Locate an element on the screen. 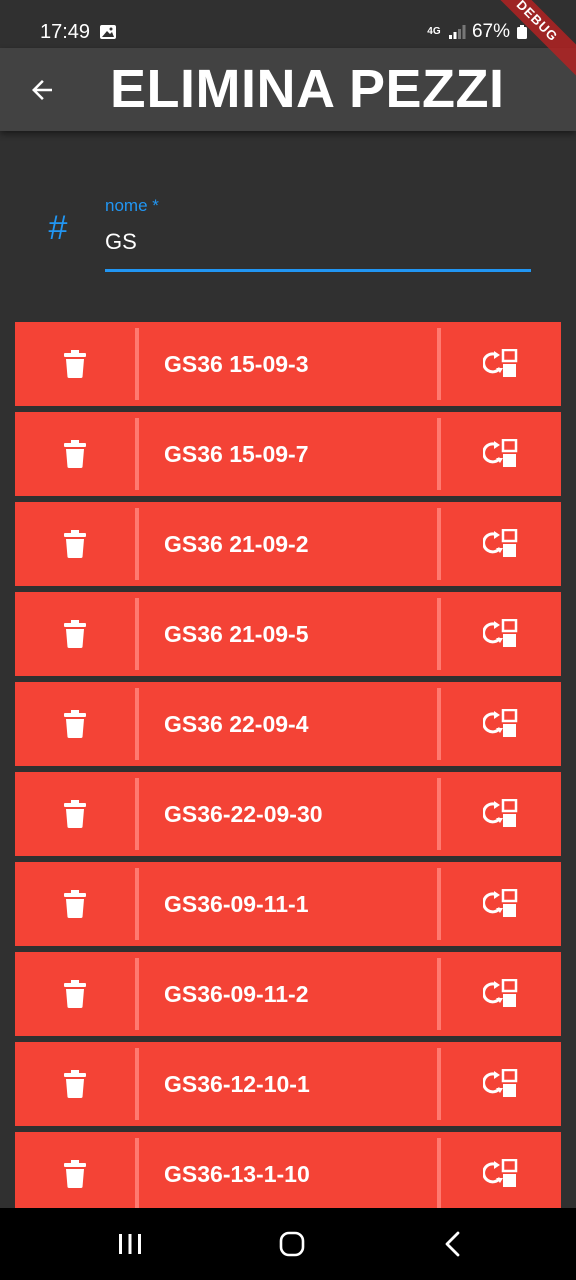 Image resolution: width=576 pixels, height=1280 pixels. gallery-icon is located at coordinates (108, 32).